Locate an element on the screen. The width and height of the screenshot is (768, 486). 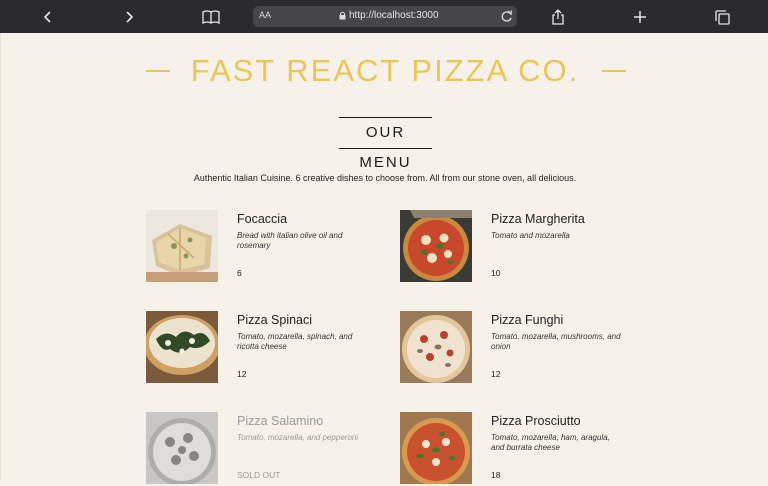
back-button is located at coordinates (48, 17).